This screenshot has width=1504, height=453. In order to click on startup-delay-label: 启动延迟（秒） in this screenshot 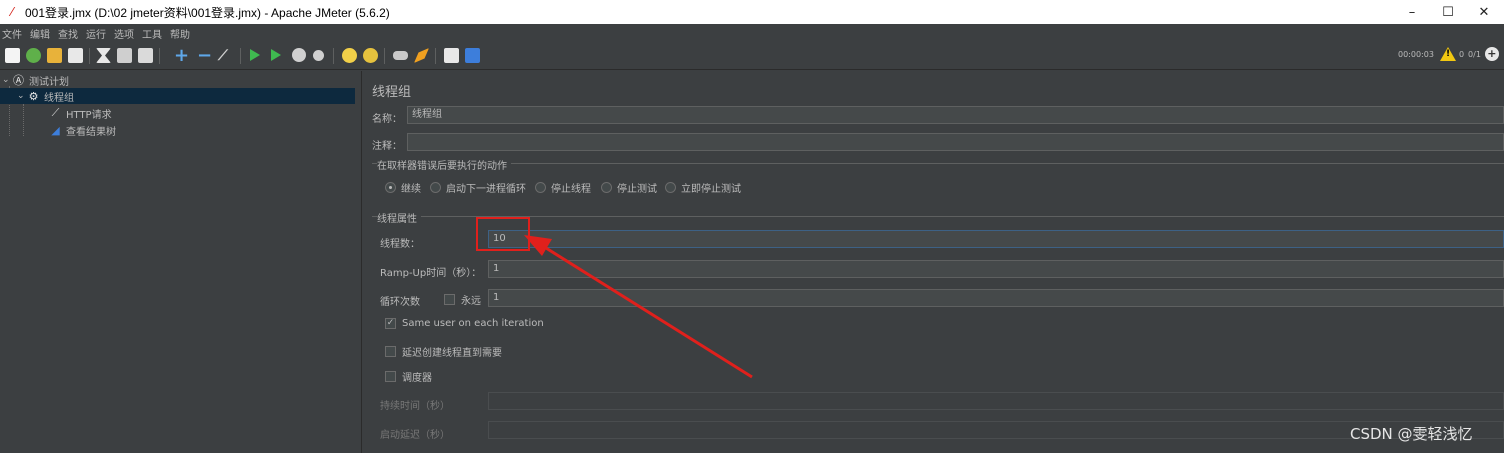, I will do `click(415, 435)`.